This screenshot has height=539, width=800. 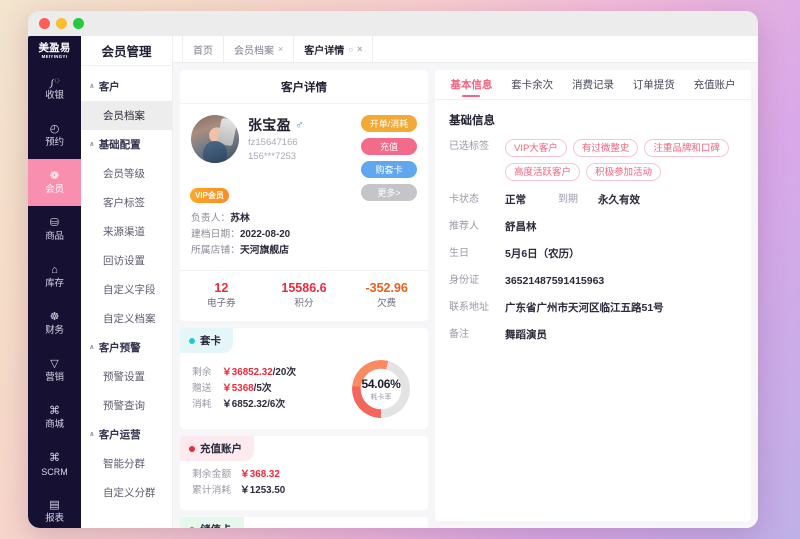 I want to click on info-tab-基本信息: 基本信息, so click(x=471, y=84).